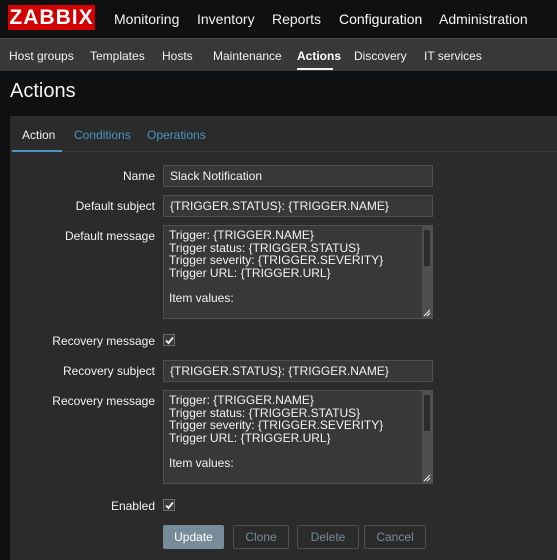 Image resolution: width=557 pixels, height=560 pixels. I want to click on update-button: Update, so click(193, 537).